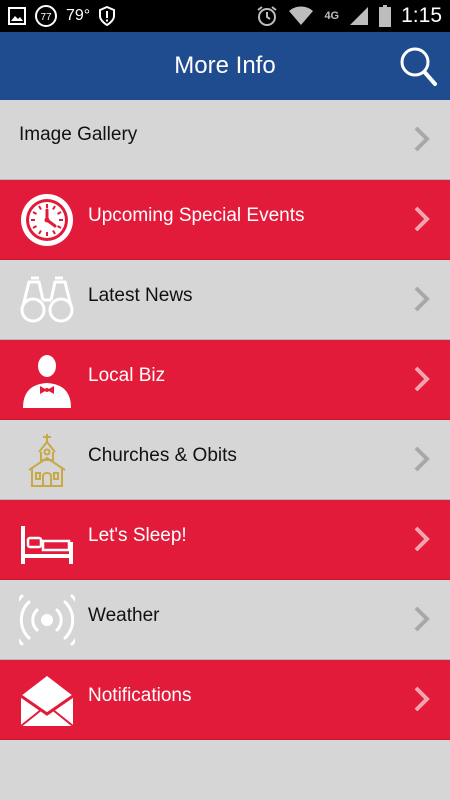 The image size is (450, 800). I want to click on menu-item-label: Upcoming Special Events, so click(196, 215).